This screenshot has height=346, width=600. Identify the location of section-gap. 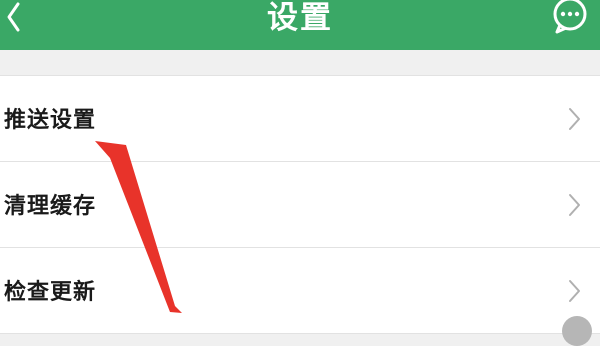
(300, 63).